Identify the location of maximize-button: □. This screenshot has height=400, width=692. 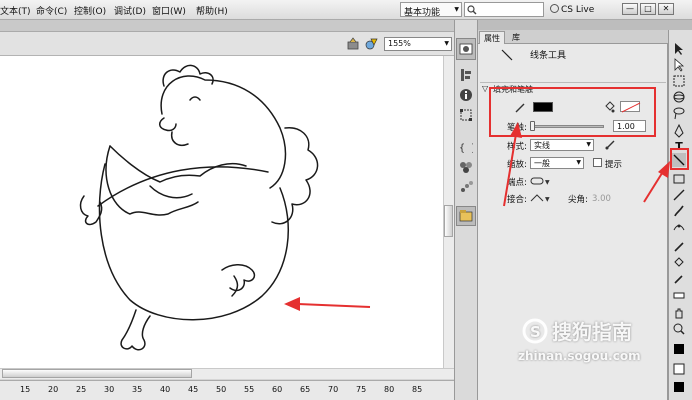
(648, 9).